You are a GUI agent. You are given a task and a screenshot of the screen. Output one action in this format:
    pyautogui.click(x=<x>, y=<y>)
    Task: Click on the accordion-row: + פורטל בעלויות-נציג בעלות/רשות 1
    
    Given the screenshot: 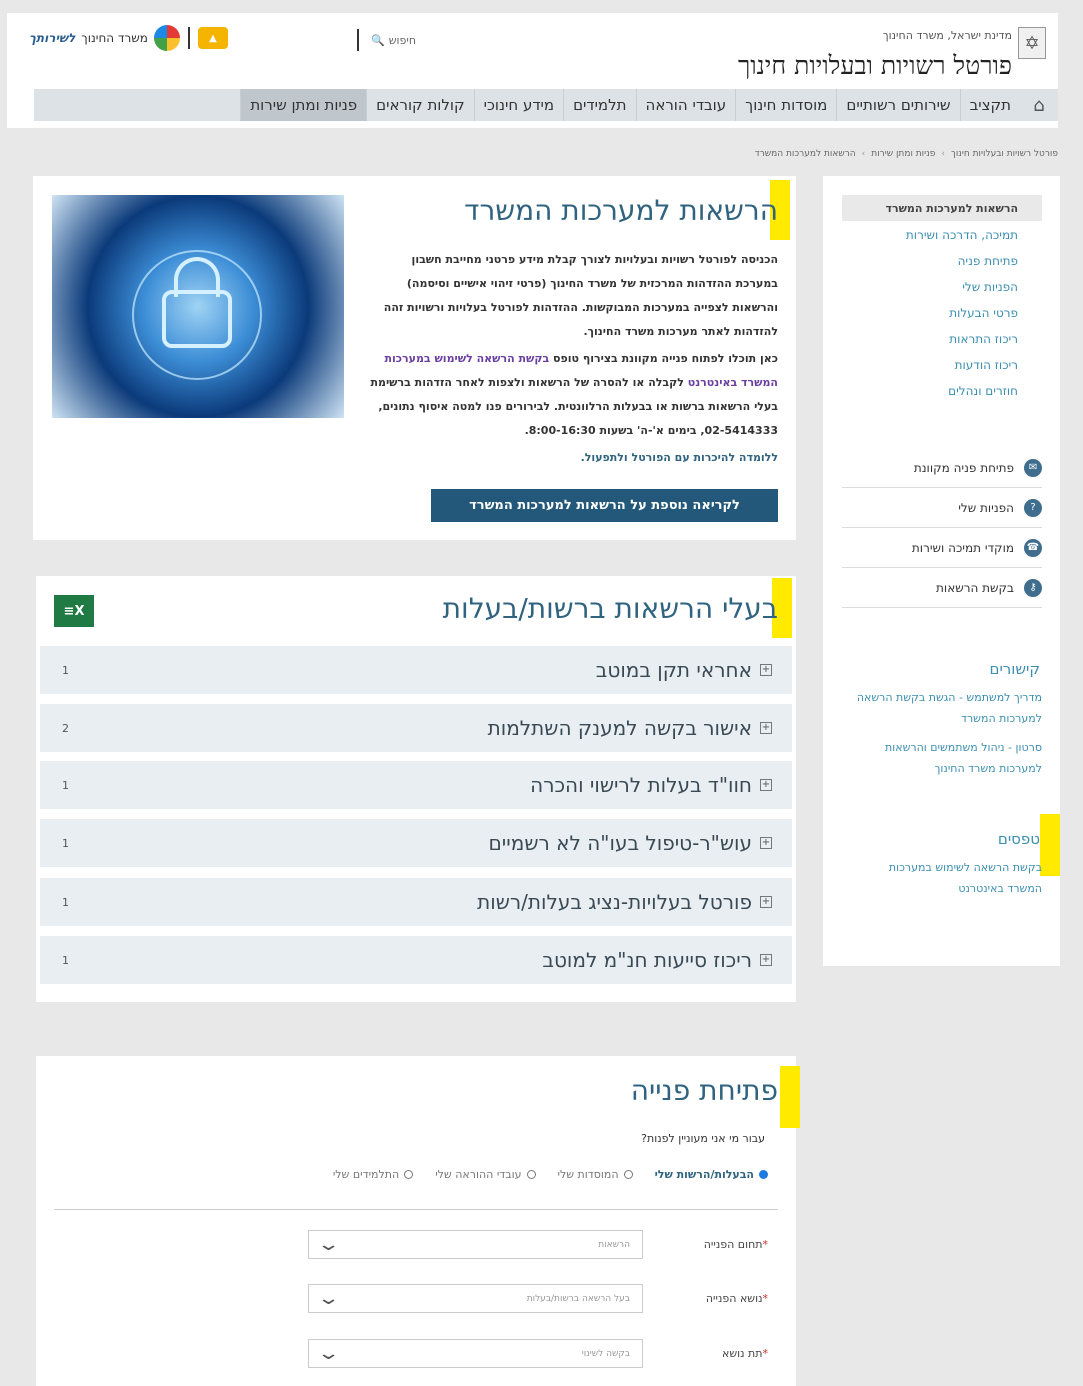 What is the action you would take?
    pyautogui.click(x=416, y=902)
    